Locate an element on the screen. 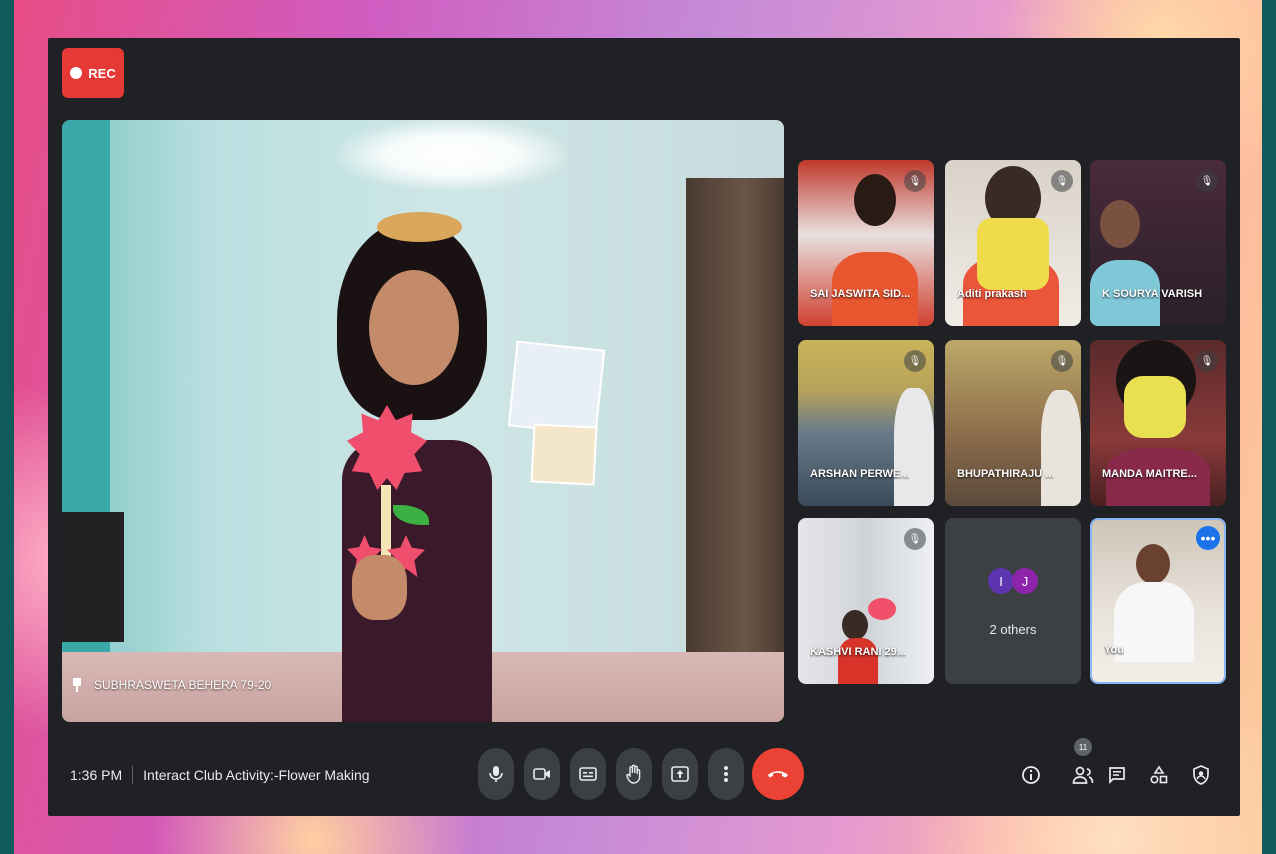 The image size is (1276, 854). hairband is located at coordinates (419, 227).